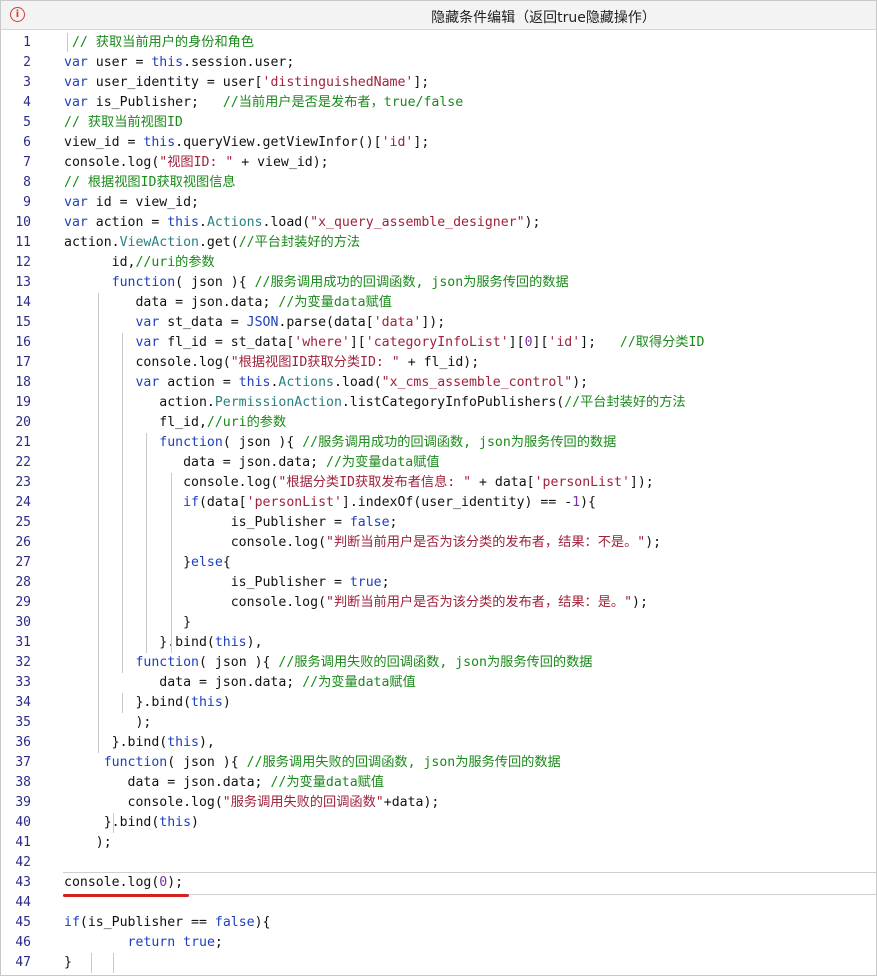 The image size is (877, 976). Describe the element at coordinates (212, 243) in the screenshot. I see `code-line: action.ViewAction.get(//平台封装好的方法` at that location.